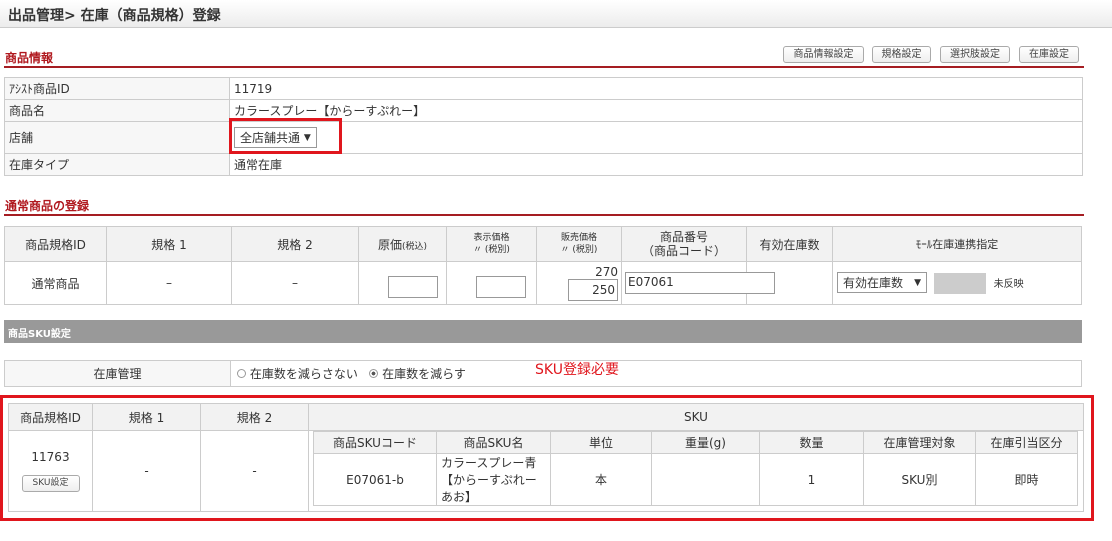 Image resolution: width=1112 pixels, height=541 pixels. I want to click on col-sku-code: 商品SKUコード, so click(375, 442).